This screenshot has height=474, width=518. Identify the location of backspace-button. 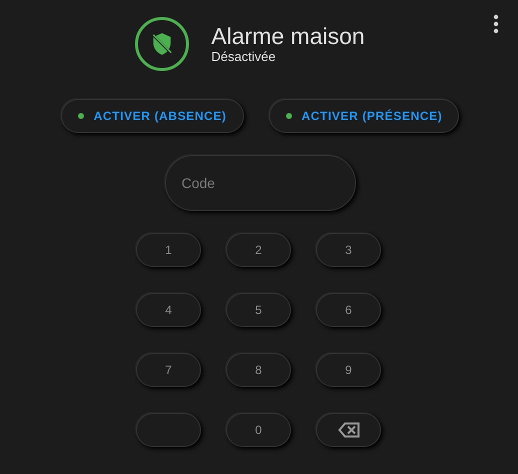
(348, 430).